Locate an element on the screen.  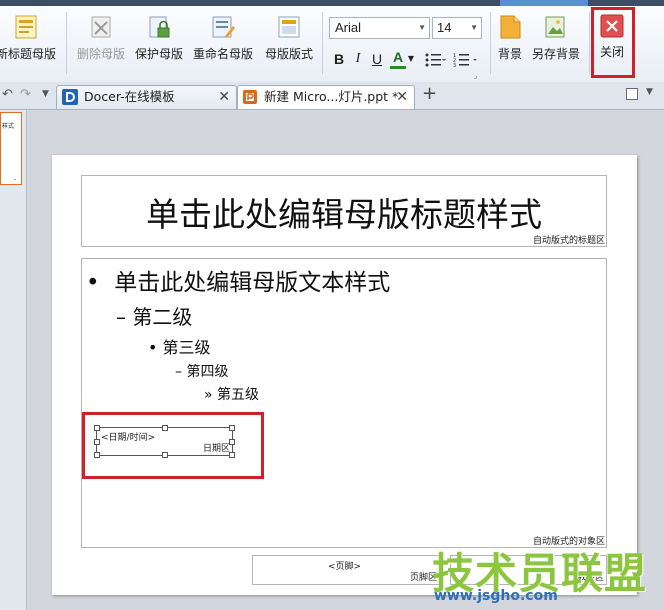
date-area-highlight is located at coordinates (173, 445).